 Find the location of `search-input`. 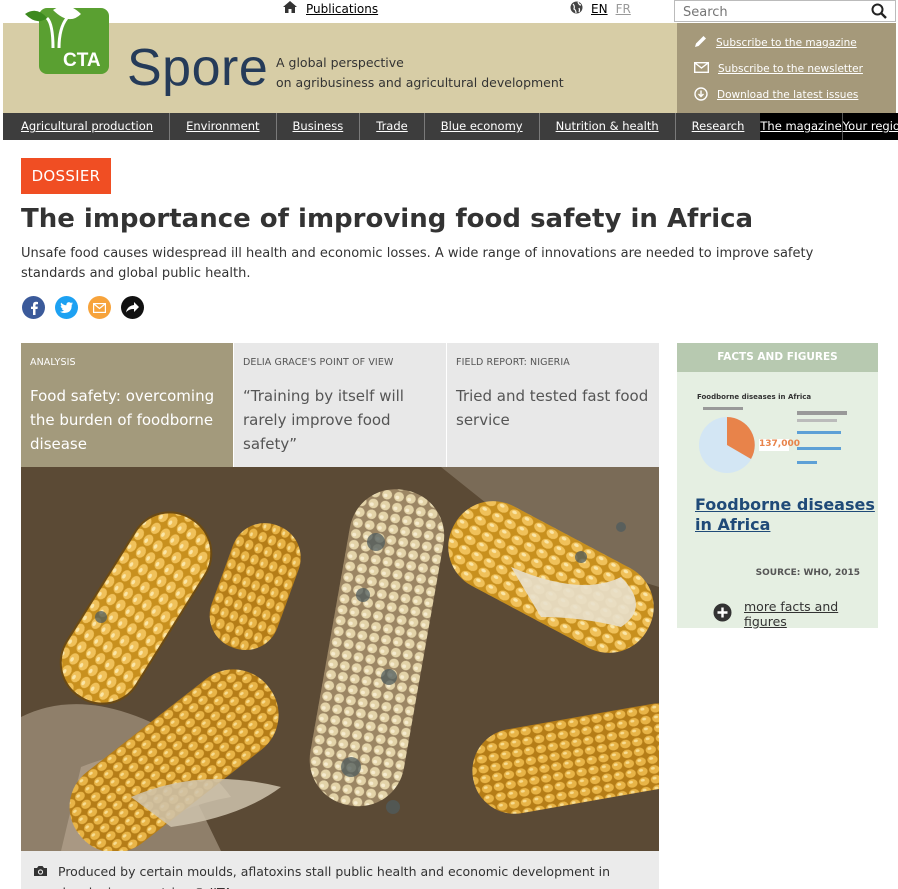

search-input is located at coordinates (765, 12).